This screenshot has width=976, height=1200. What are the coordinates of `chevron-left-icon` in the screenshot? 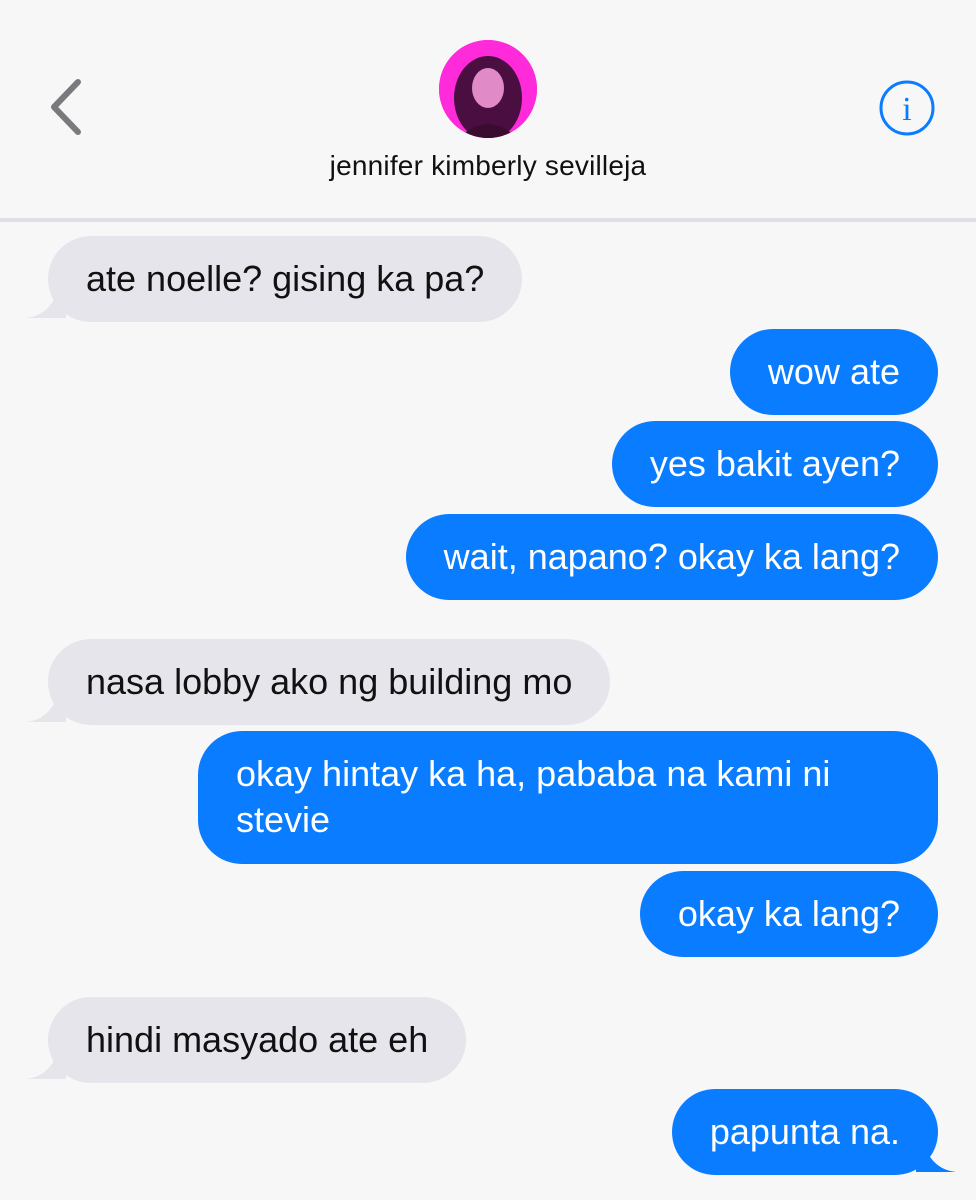 It's located at (66, 107).